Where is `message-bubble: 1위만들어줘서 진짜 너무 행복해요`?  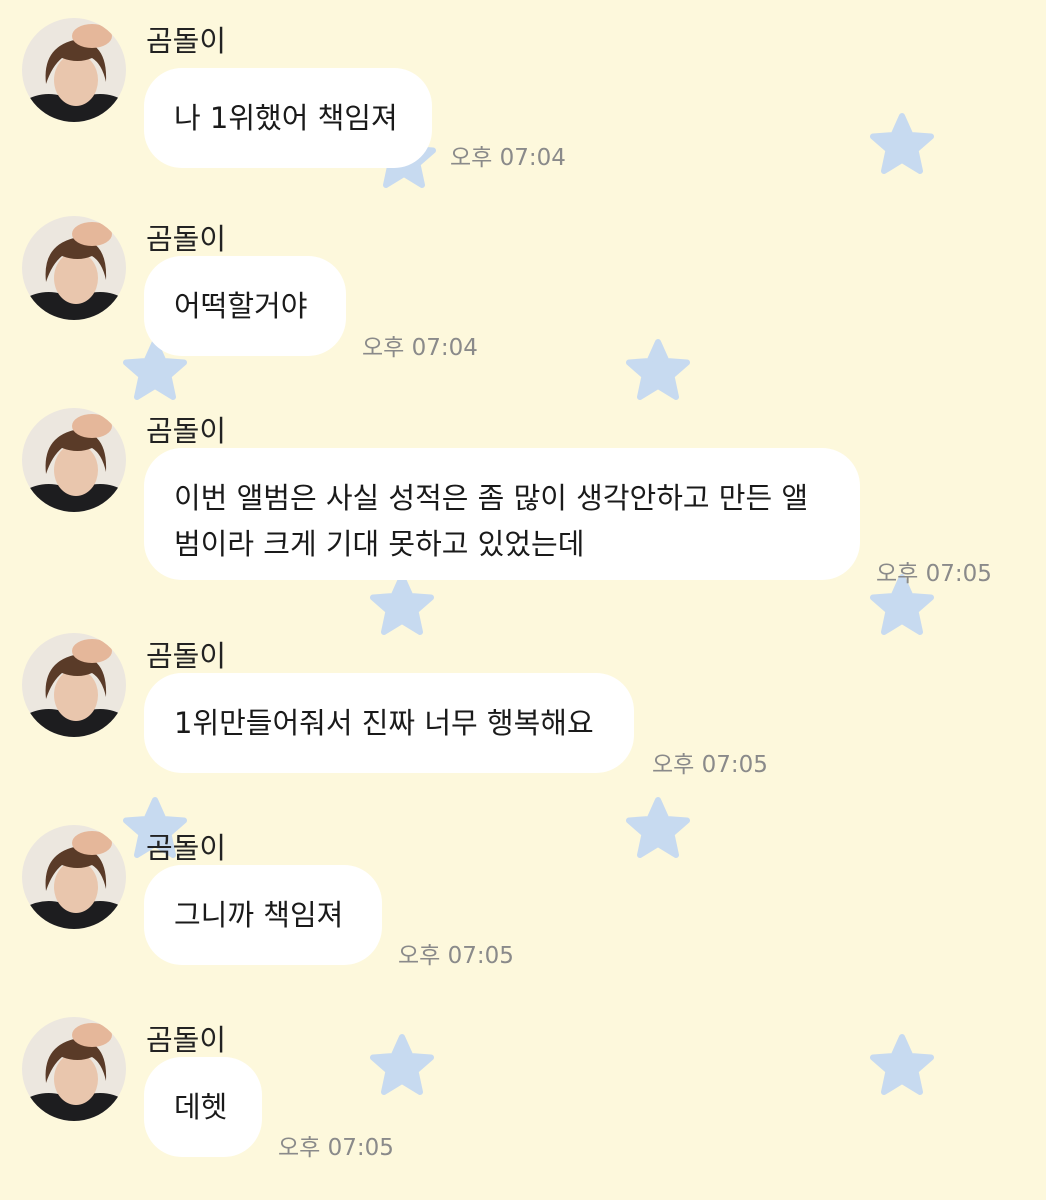
message-bubble: 1위만들어줘서 진짜 너무 행복해요 is located at coordinates (389, 723).